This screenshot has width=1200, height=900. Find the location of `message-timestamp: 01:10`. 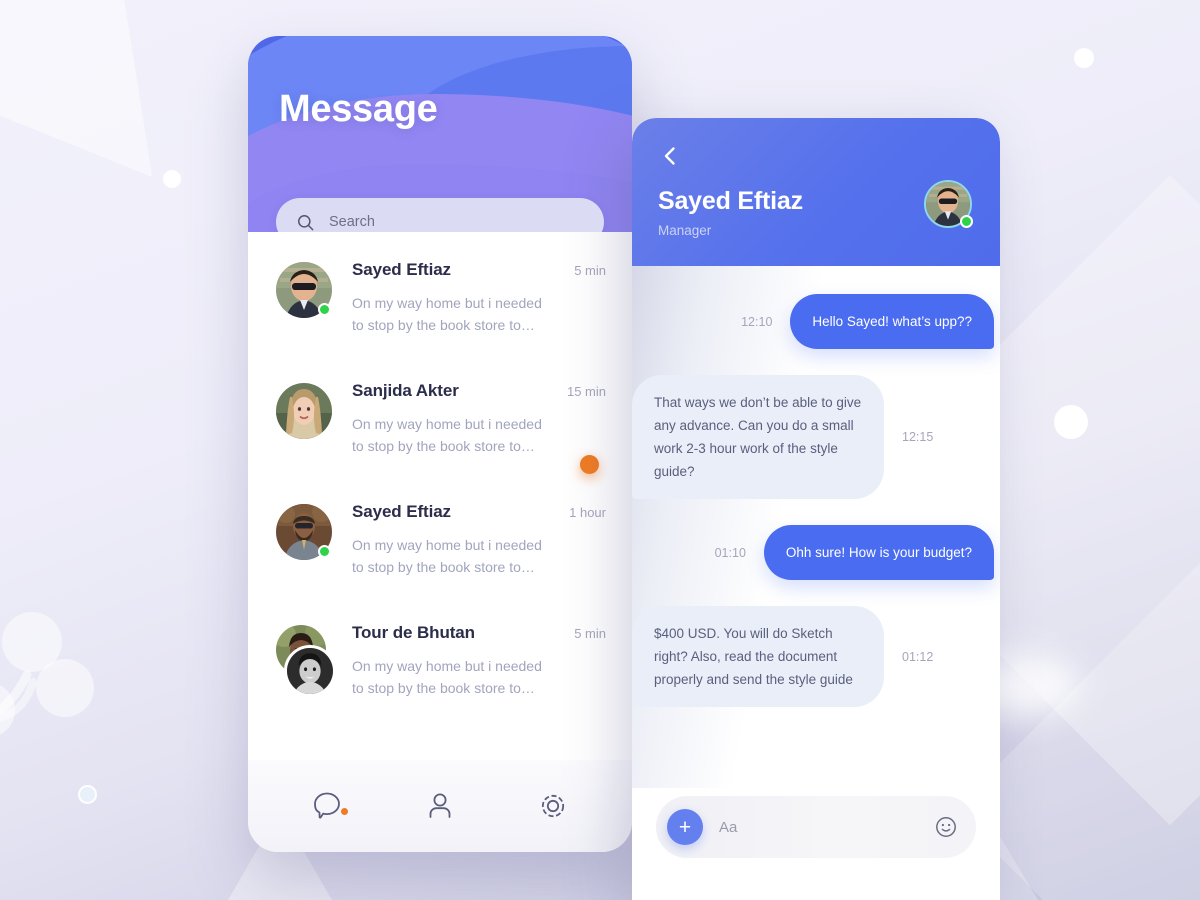

message-timestamp: 01:10 is located at coordinates (730, 552).